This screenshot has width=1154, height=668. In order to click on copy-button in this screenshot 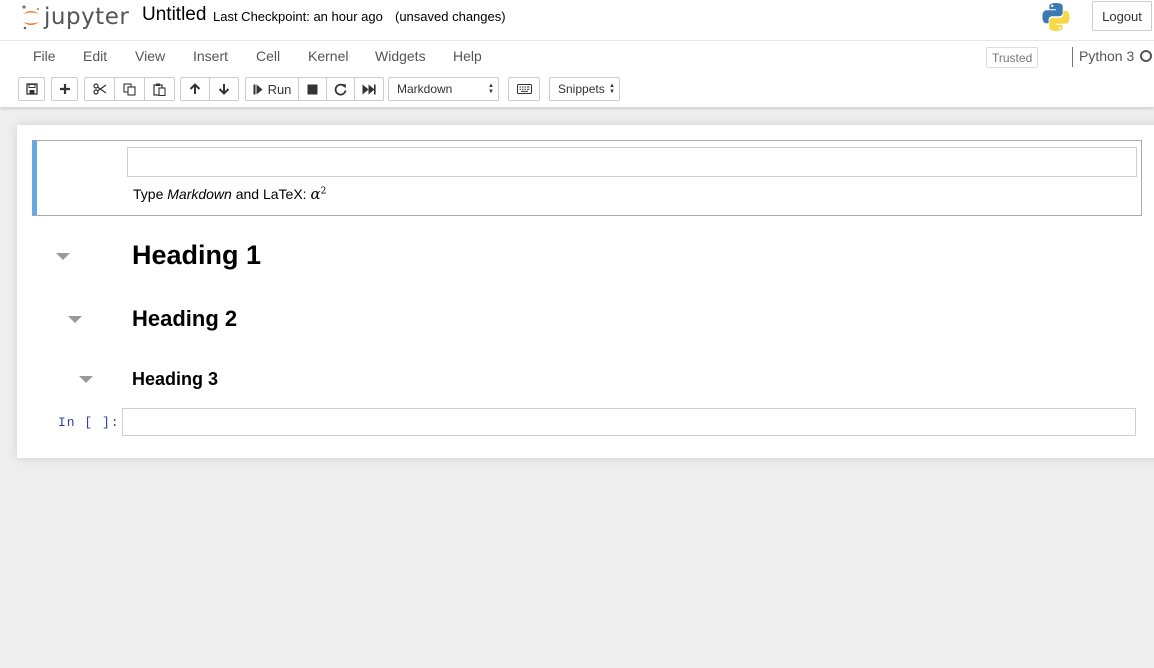, I will do `click(129, 89)`.